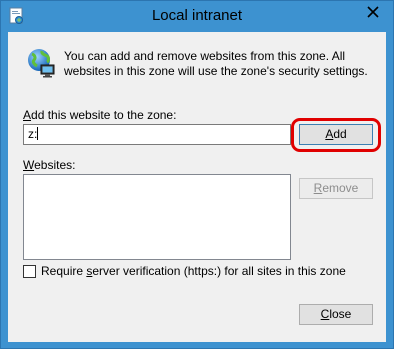  I want to click on https-verification-checkbox, so click(29, 271).